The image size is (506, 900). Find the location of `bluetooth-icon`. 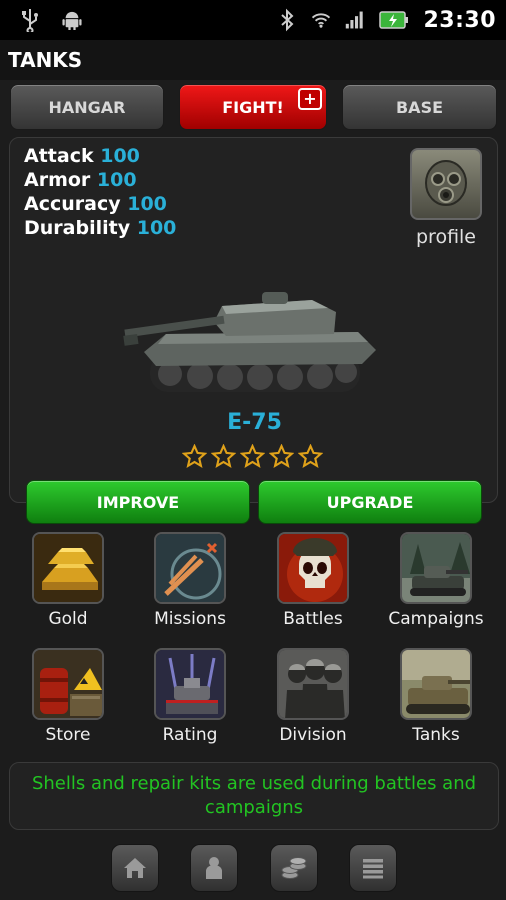

bluetooth-icon is located at coordinates (287, 20).